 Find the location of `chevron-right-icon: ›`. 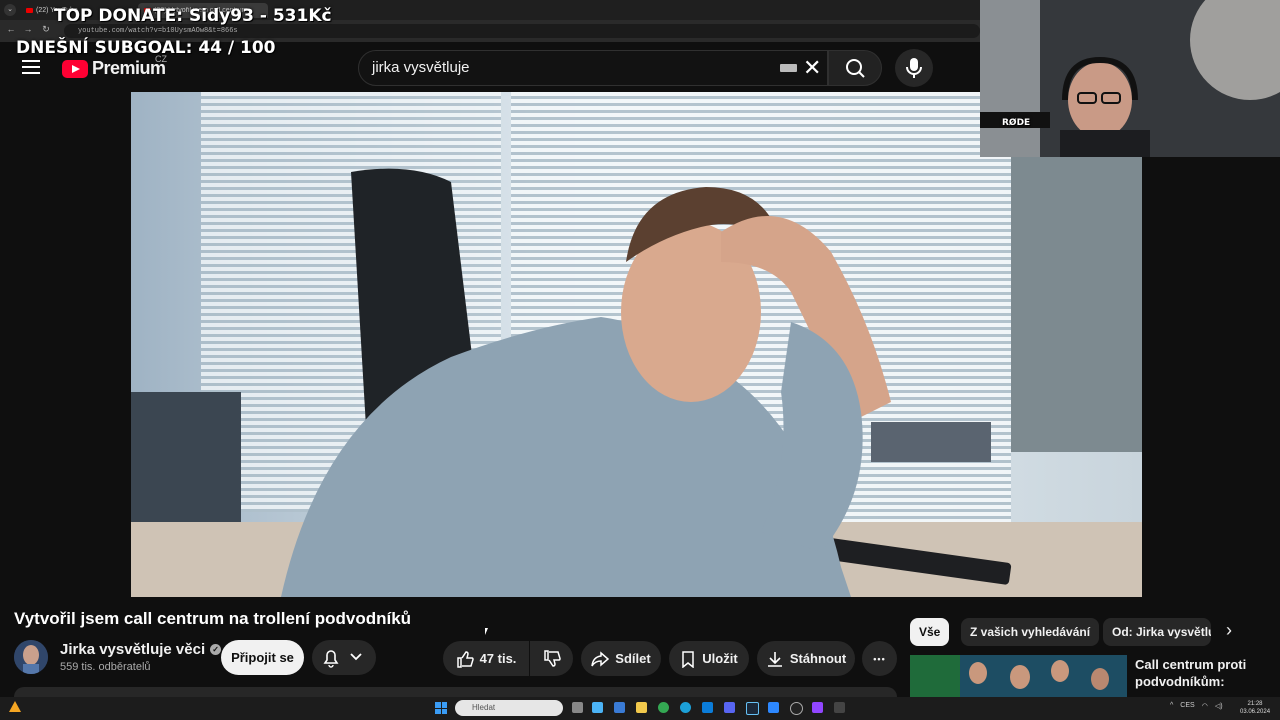

chevron-right-icon: › is located at coordinates (1229, 630).